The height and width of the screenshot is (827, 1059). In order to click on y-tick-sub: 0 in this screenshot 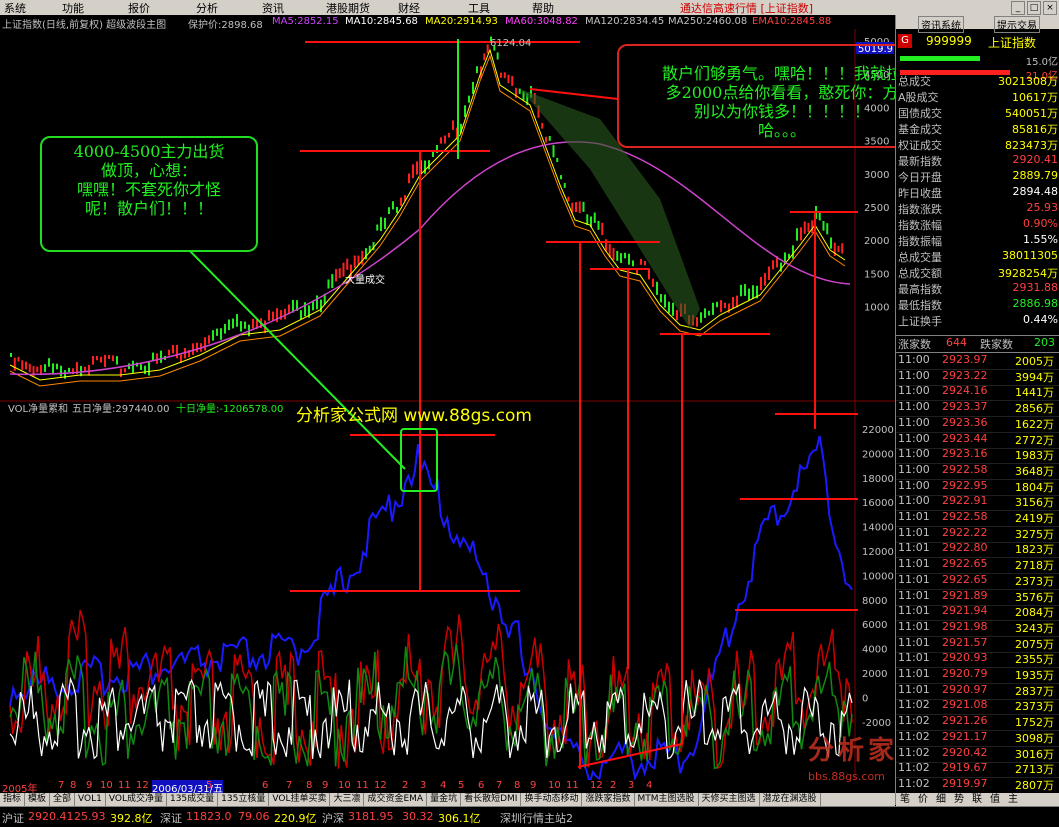, I will do `click(865, 698)`.